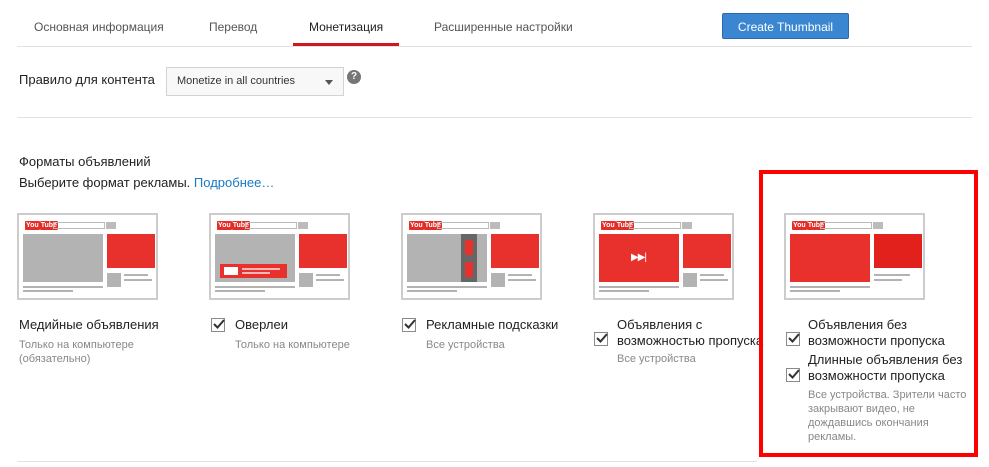  Describe the element at coordinates (99, 27) in the screenshot. I see `tab-basic-info: Основная информация` at that location.